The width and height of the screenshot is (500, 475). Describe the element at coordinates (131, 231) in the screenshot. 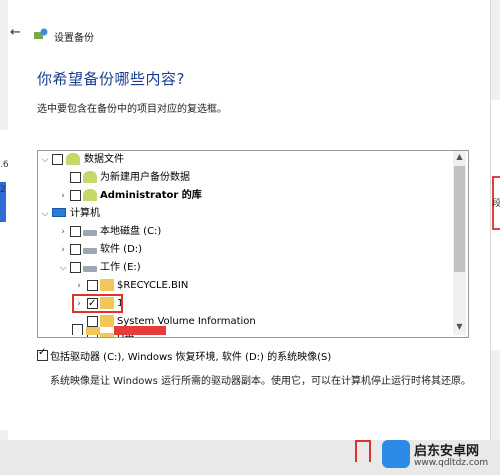

I see `tree-label: 本地磁盘 (C:)` at that location.